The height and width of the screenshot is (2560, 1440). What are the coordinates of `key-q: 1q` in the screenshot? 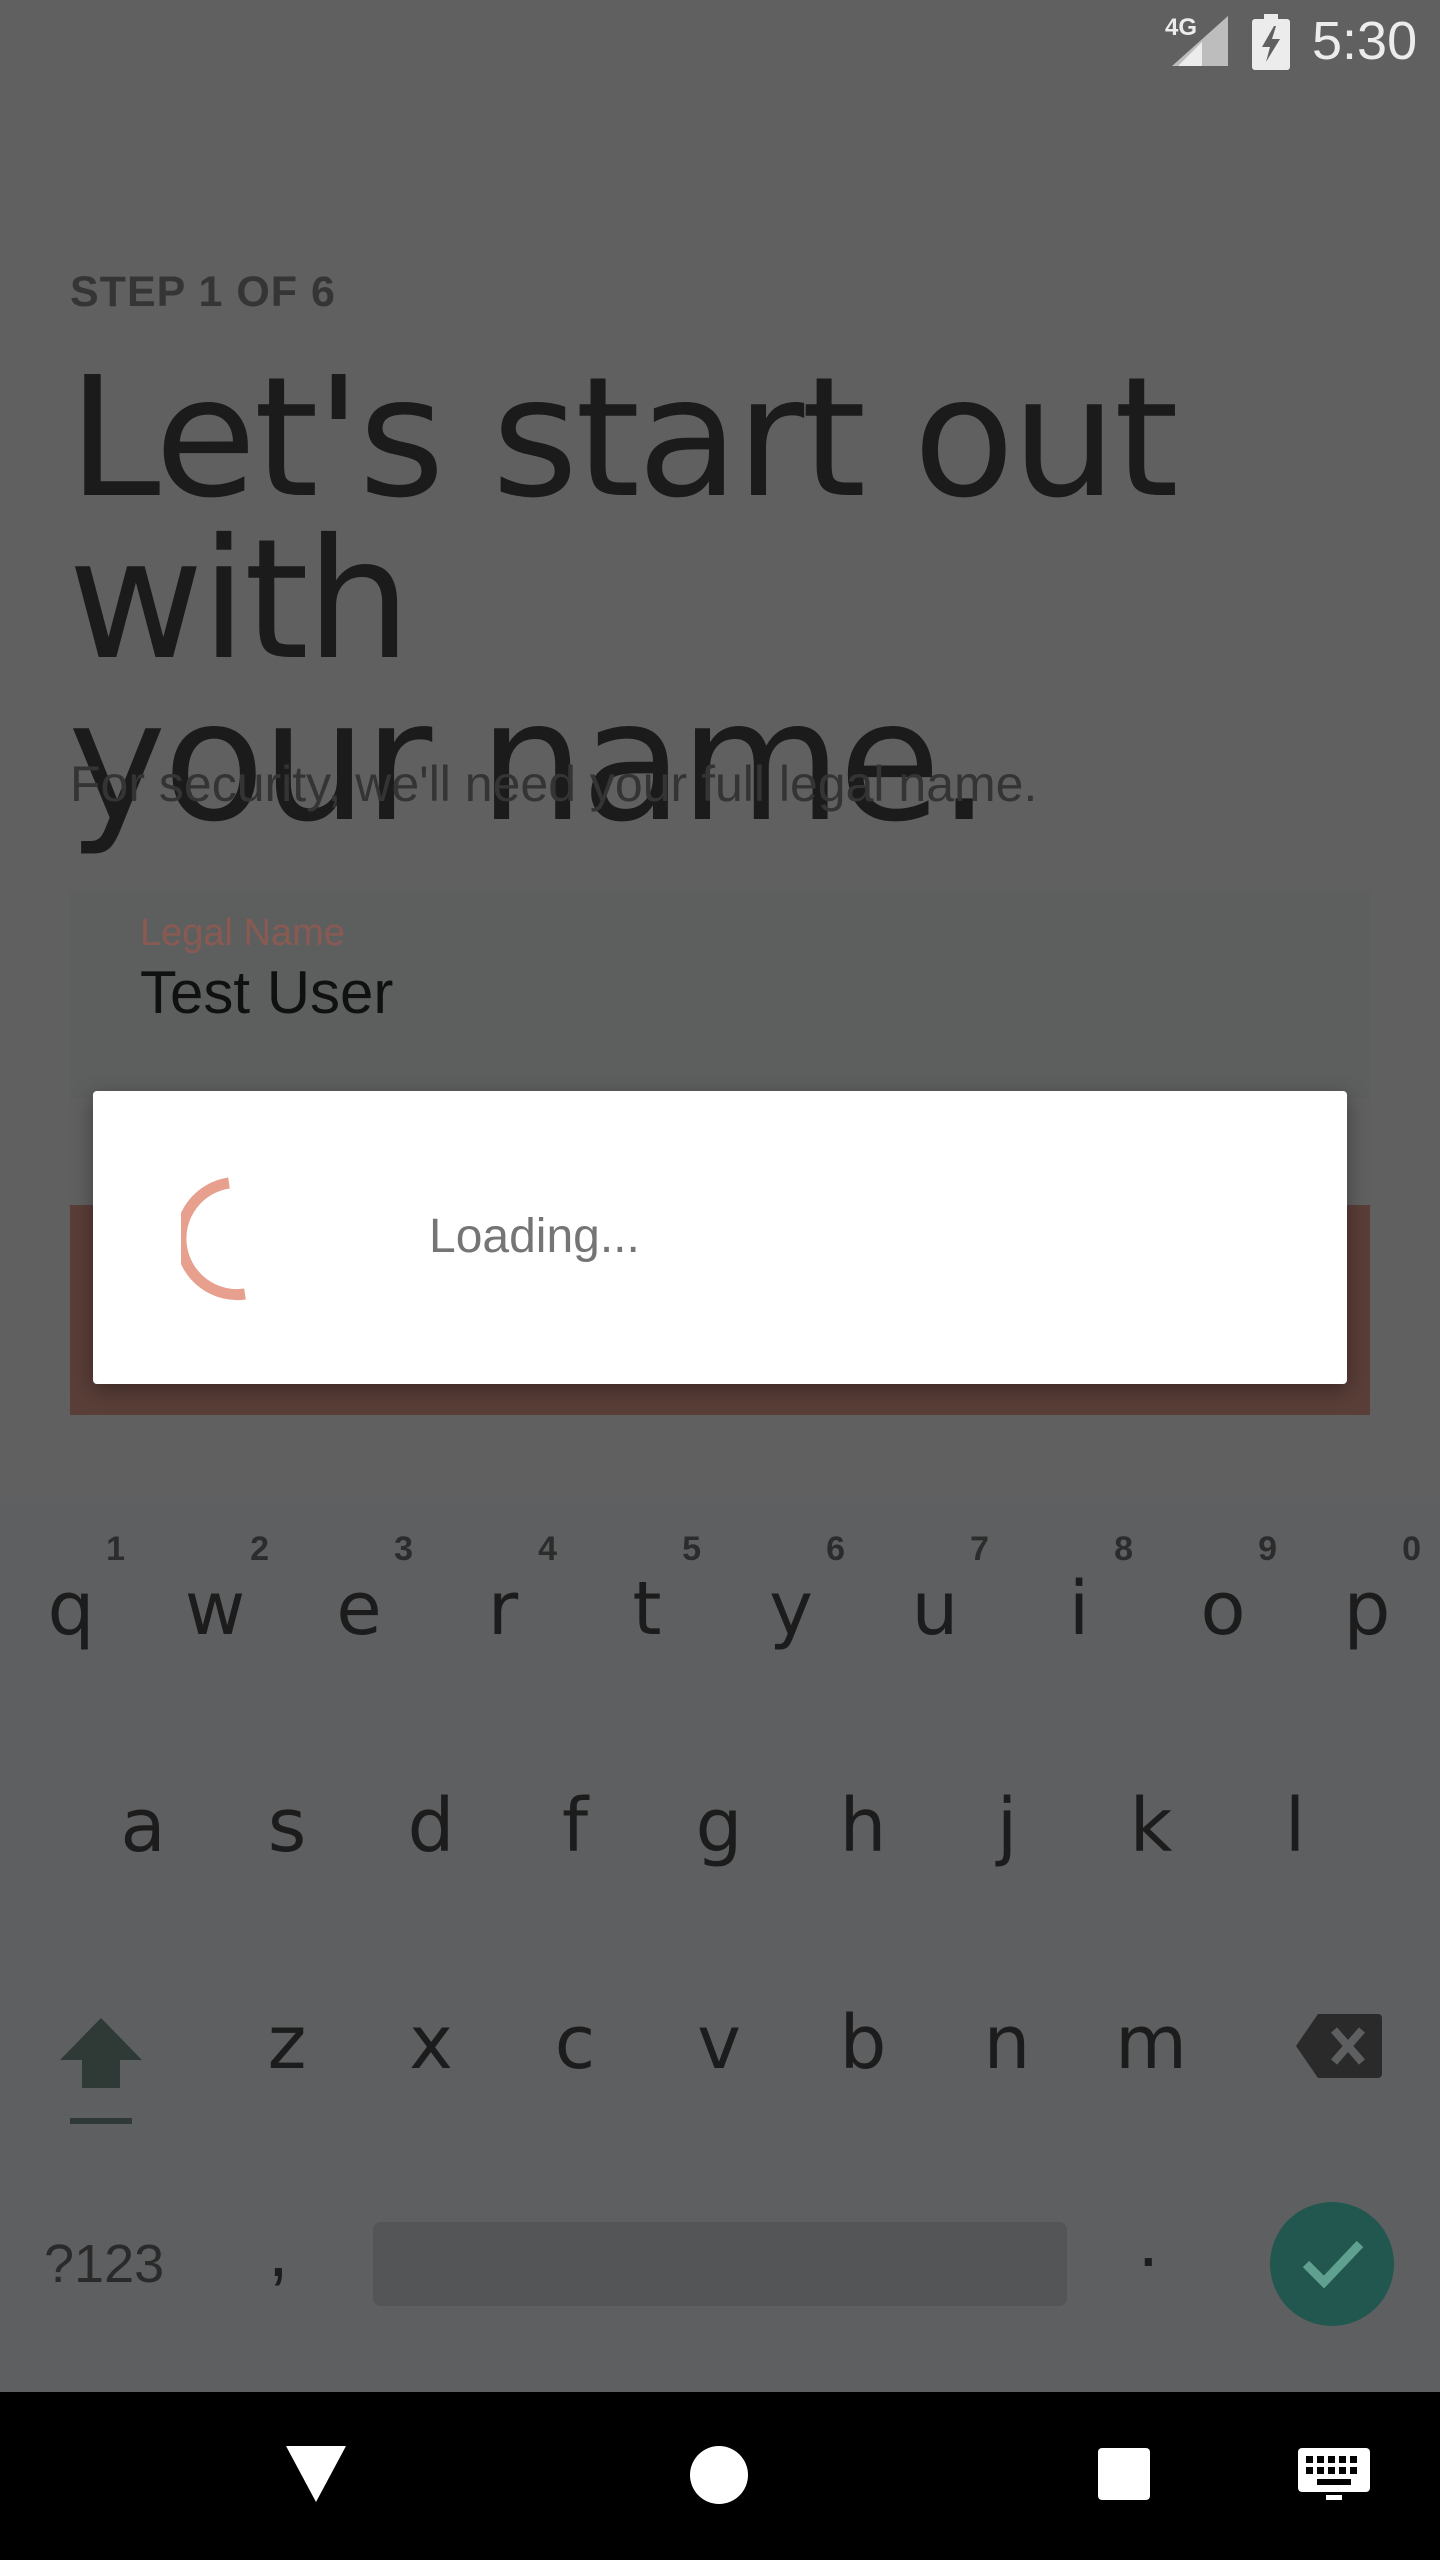 It's located at (71, 1592).